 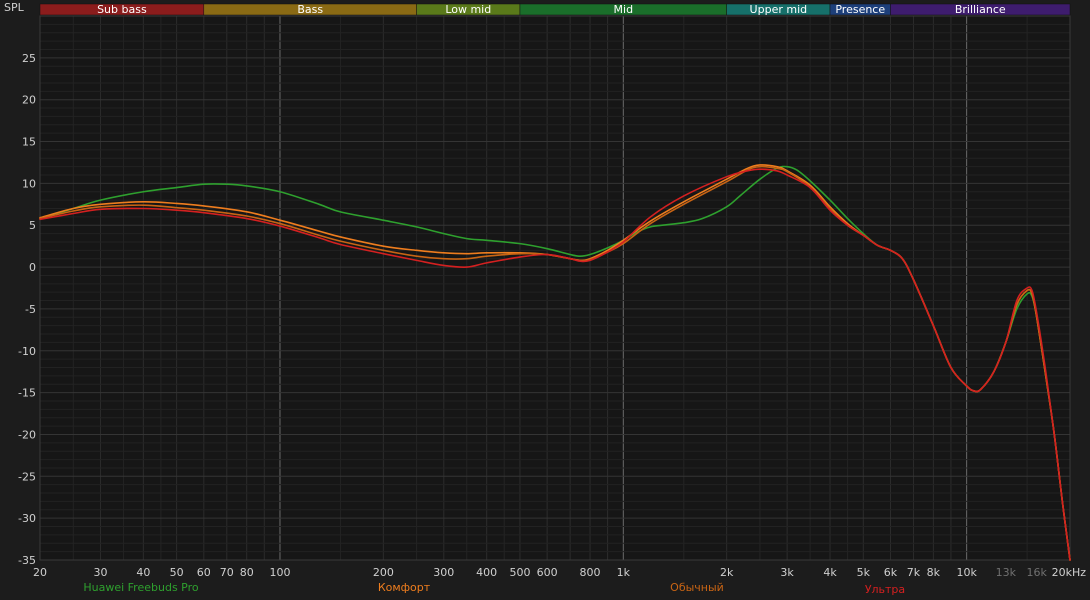 What do you see at coordinates (624, 572) in the screenshot?
I see `x-tick-label: 1k` at bounding box center [624, 572].